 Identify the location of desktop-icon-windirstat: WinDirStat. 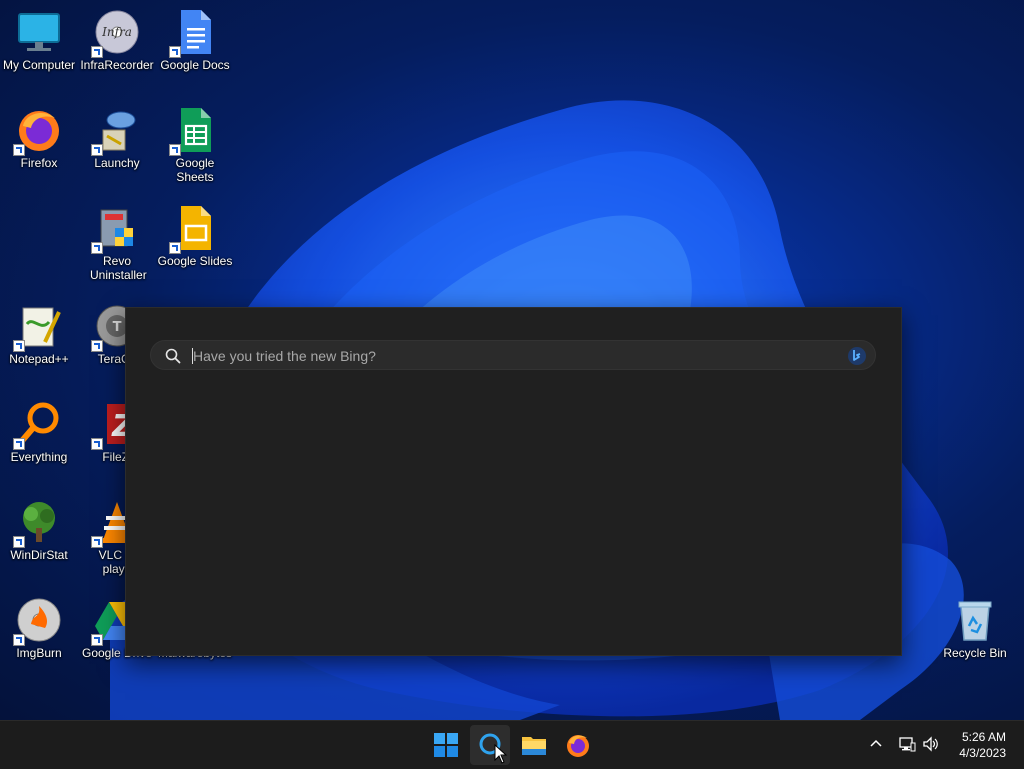
(39, 530).